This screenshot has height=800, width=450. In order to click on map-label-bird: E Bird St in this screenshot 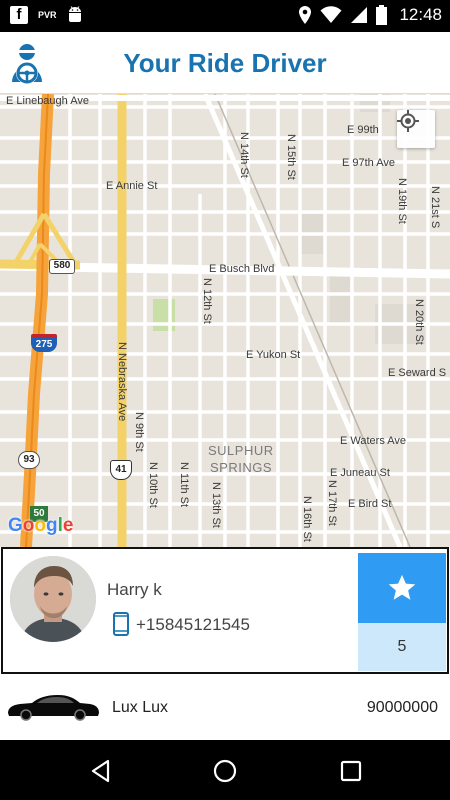, I will do `click(370, 504)`.